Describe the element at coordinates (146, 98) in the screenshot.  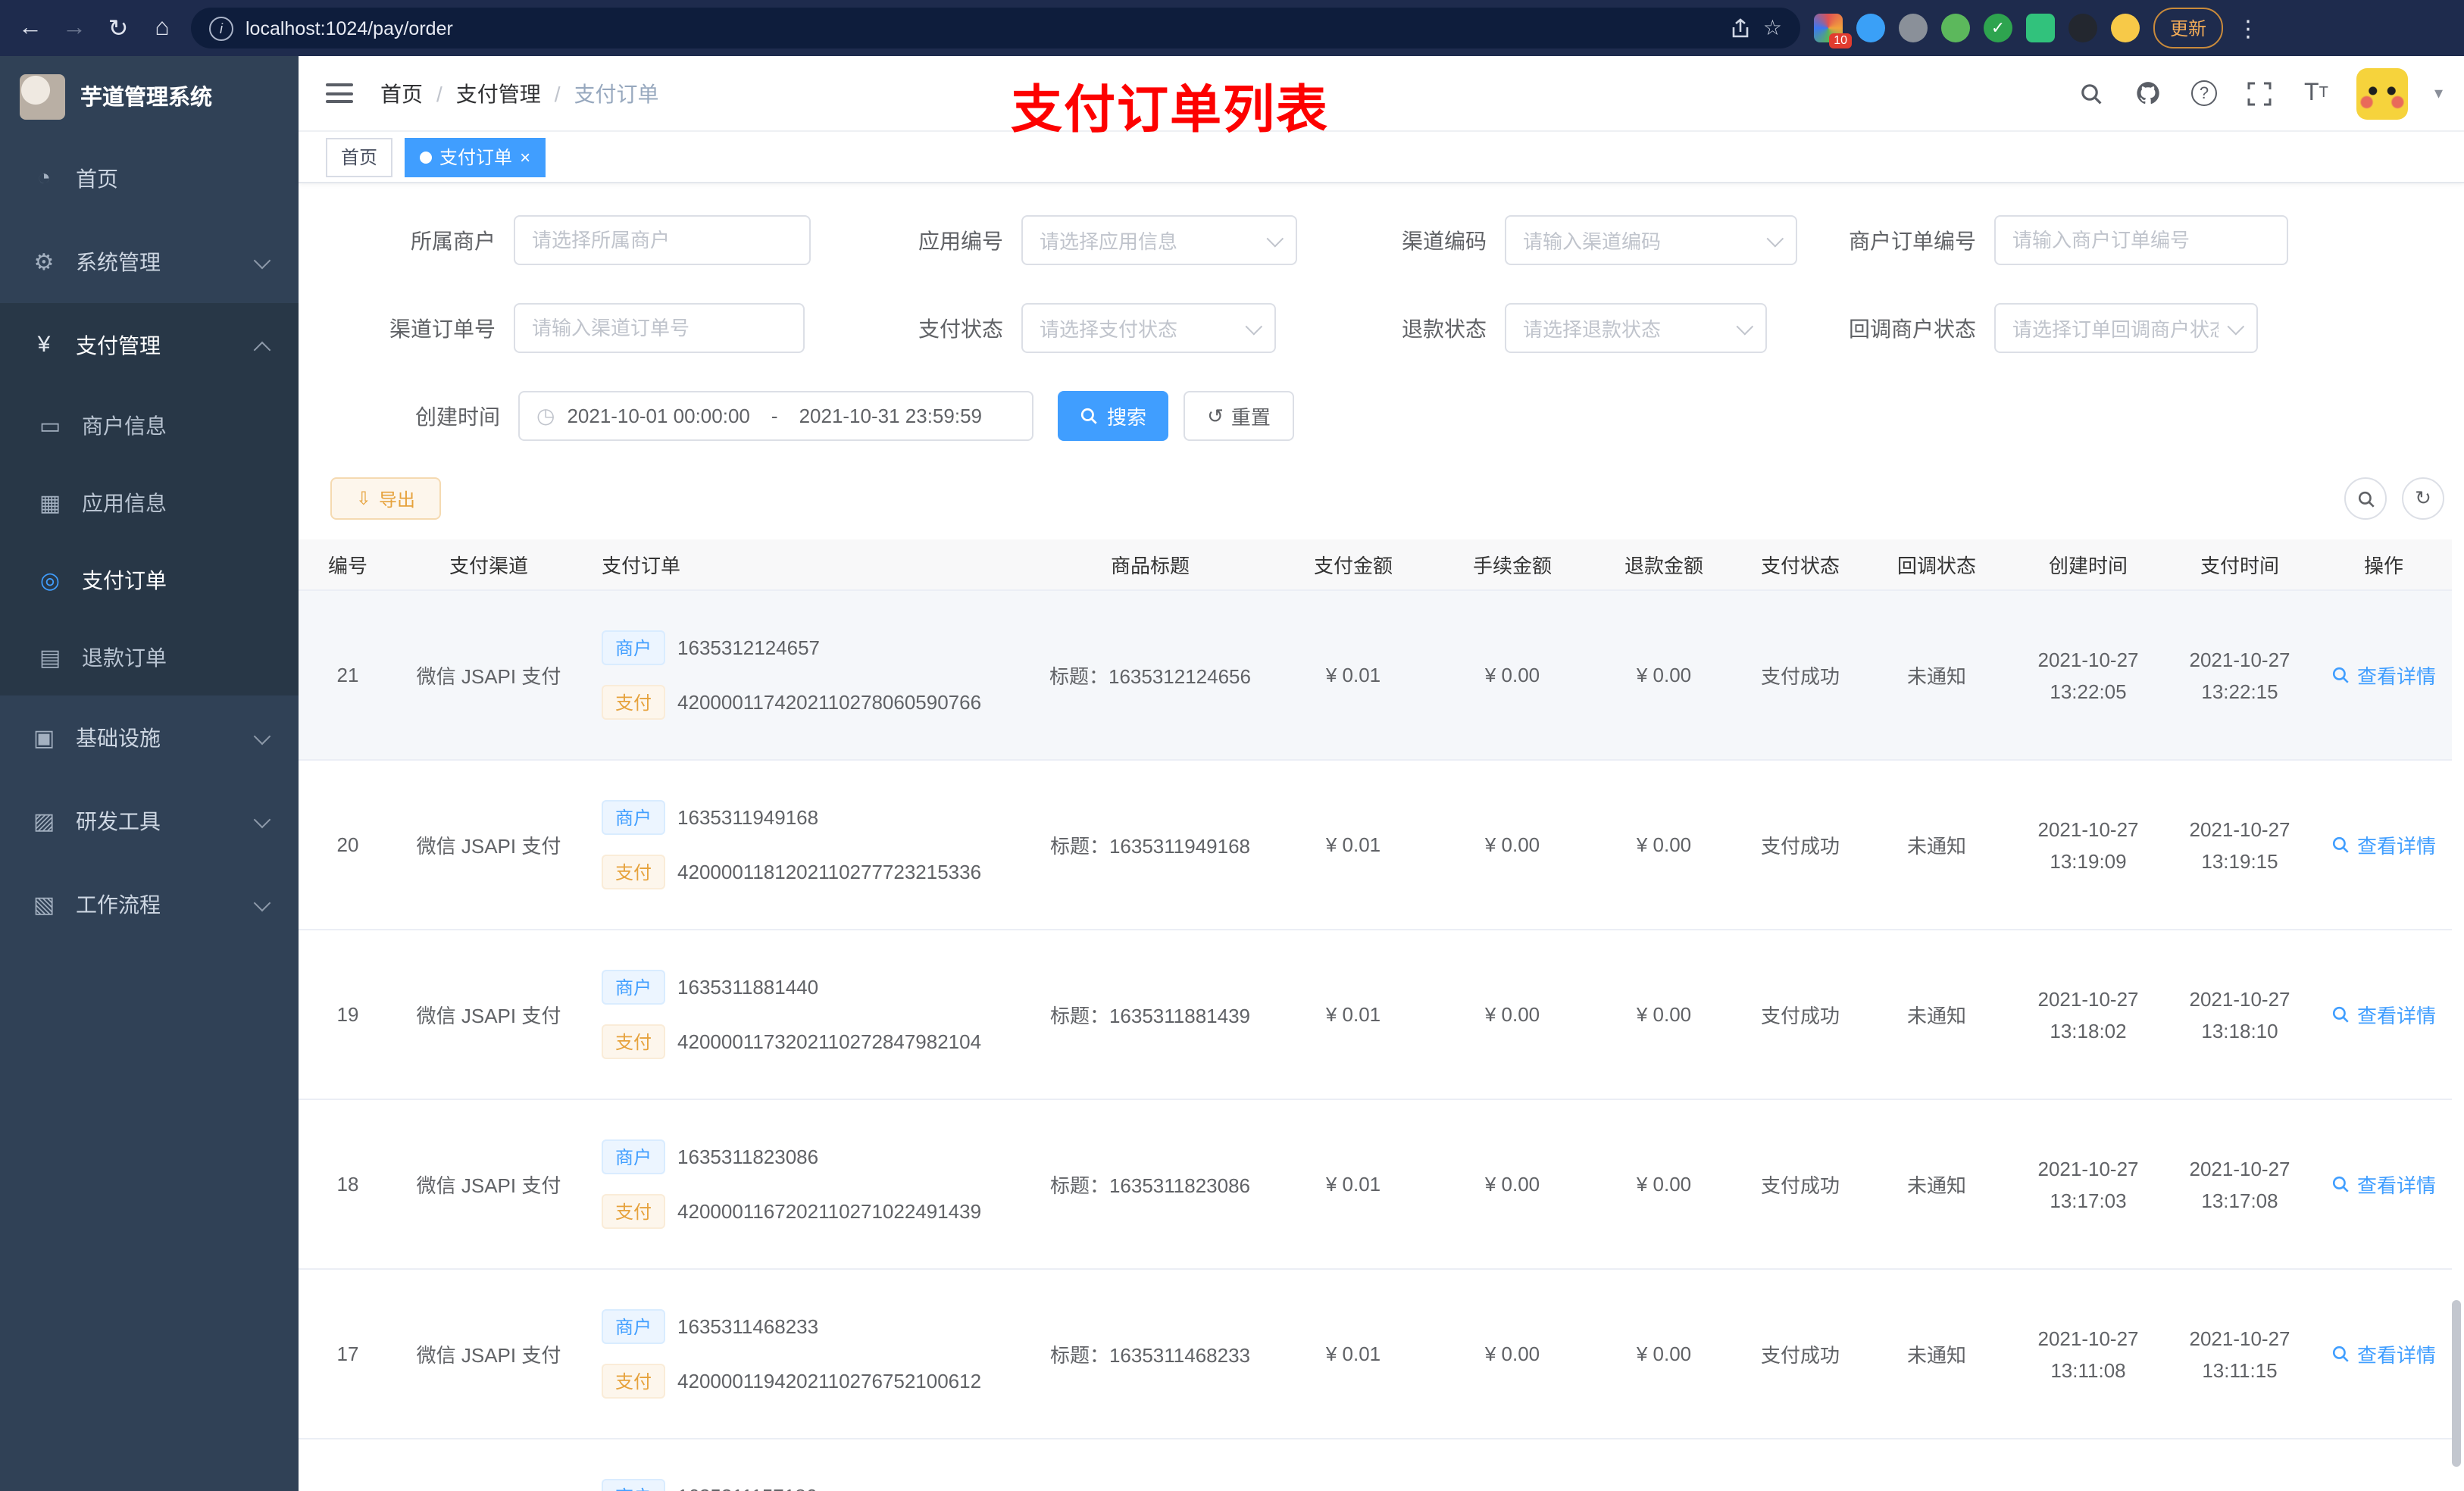
I see `app-title: 芋道管理系统` at that location.